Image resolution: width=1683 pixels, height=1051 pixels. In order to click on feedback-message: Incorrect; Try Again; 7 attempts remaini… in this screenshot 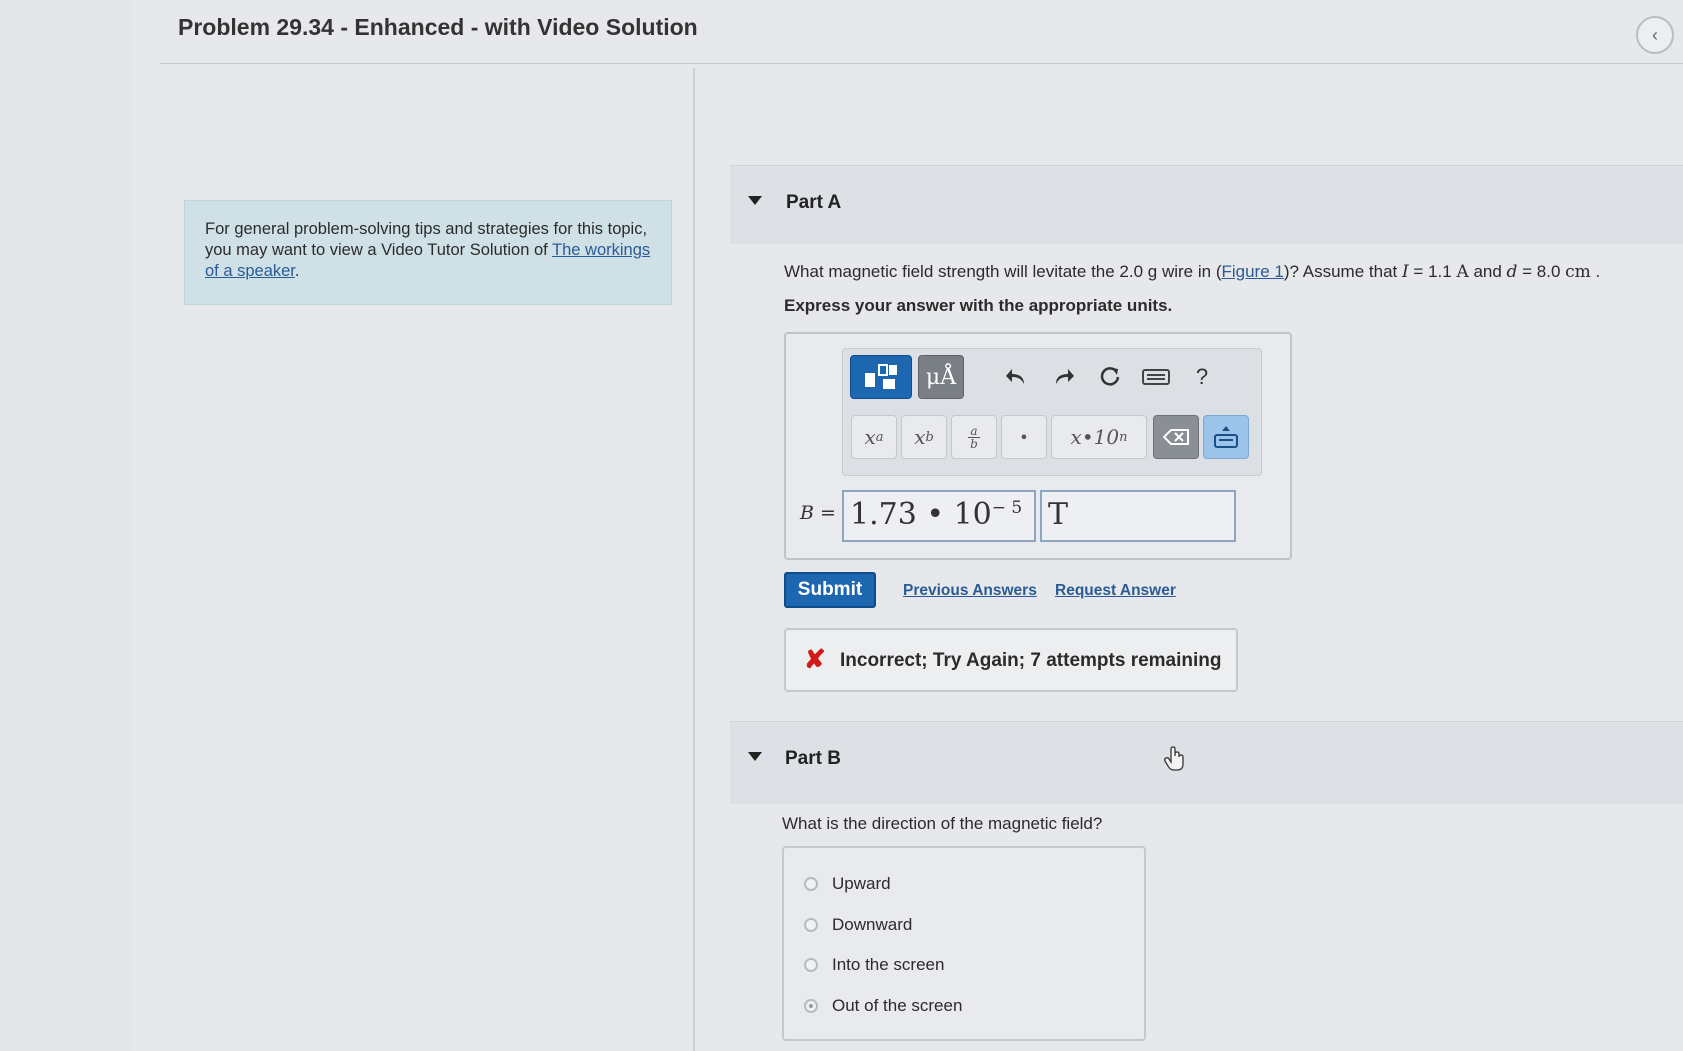, I will do `click(1031, 660)`.